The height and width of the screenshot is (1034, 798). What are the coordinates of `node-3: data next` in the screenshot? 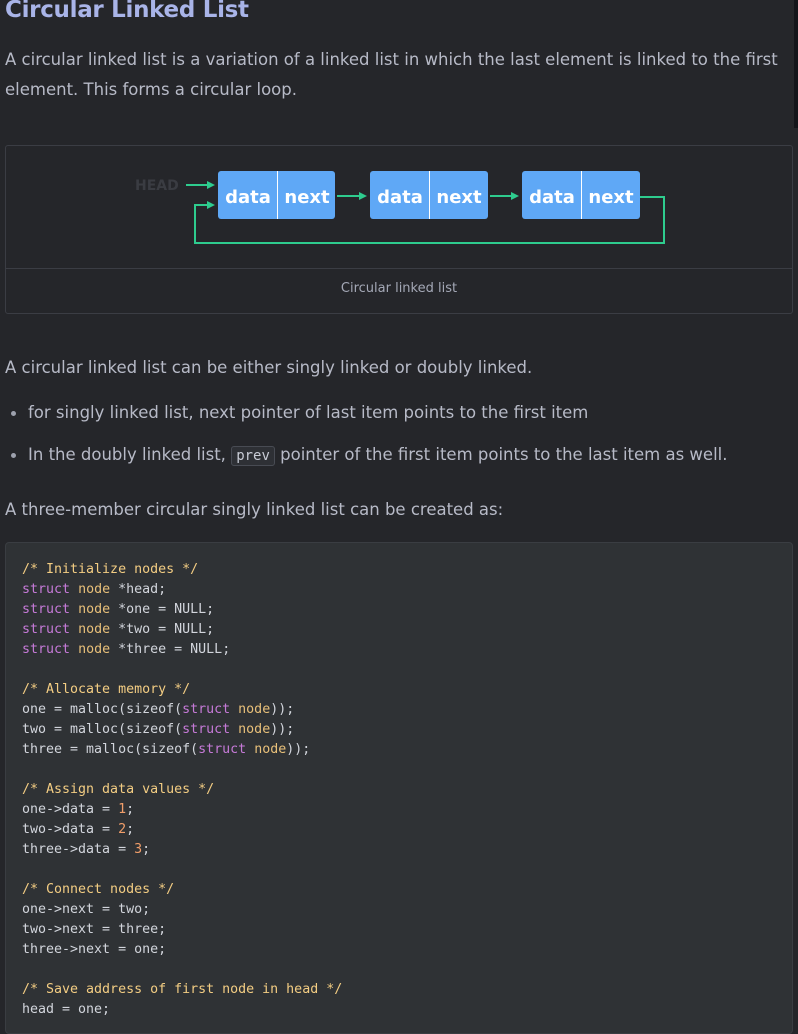 It's located at (581, 195).